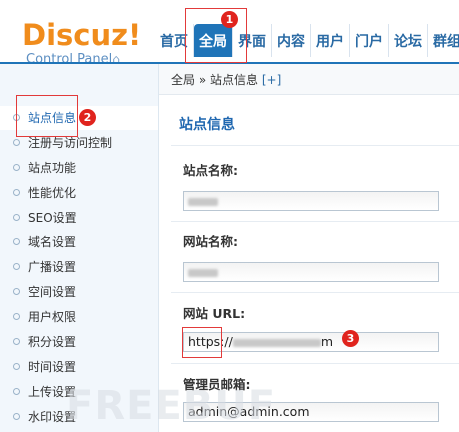  What do you see at coordinates (79, 292) in the screenshot?
I see `sidebar-item-space: 空间设置` at bounding box center [79, 292].